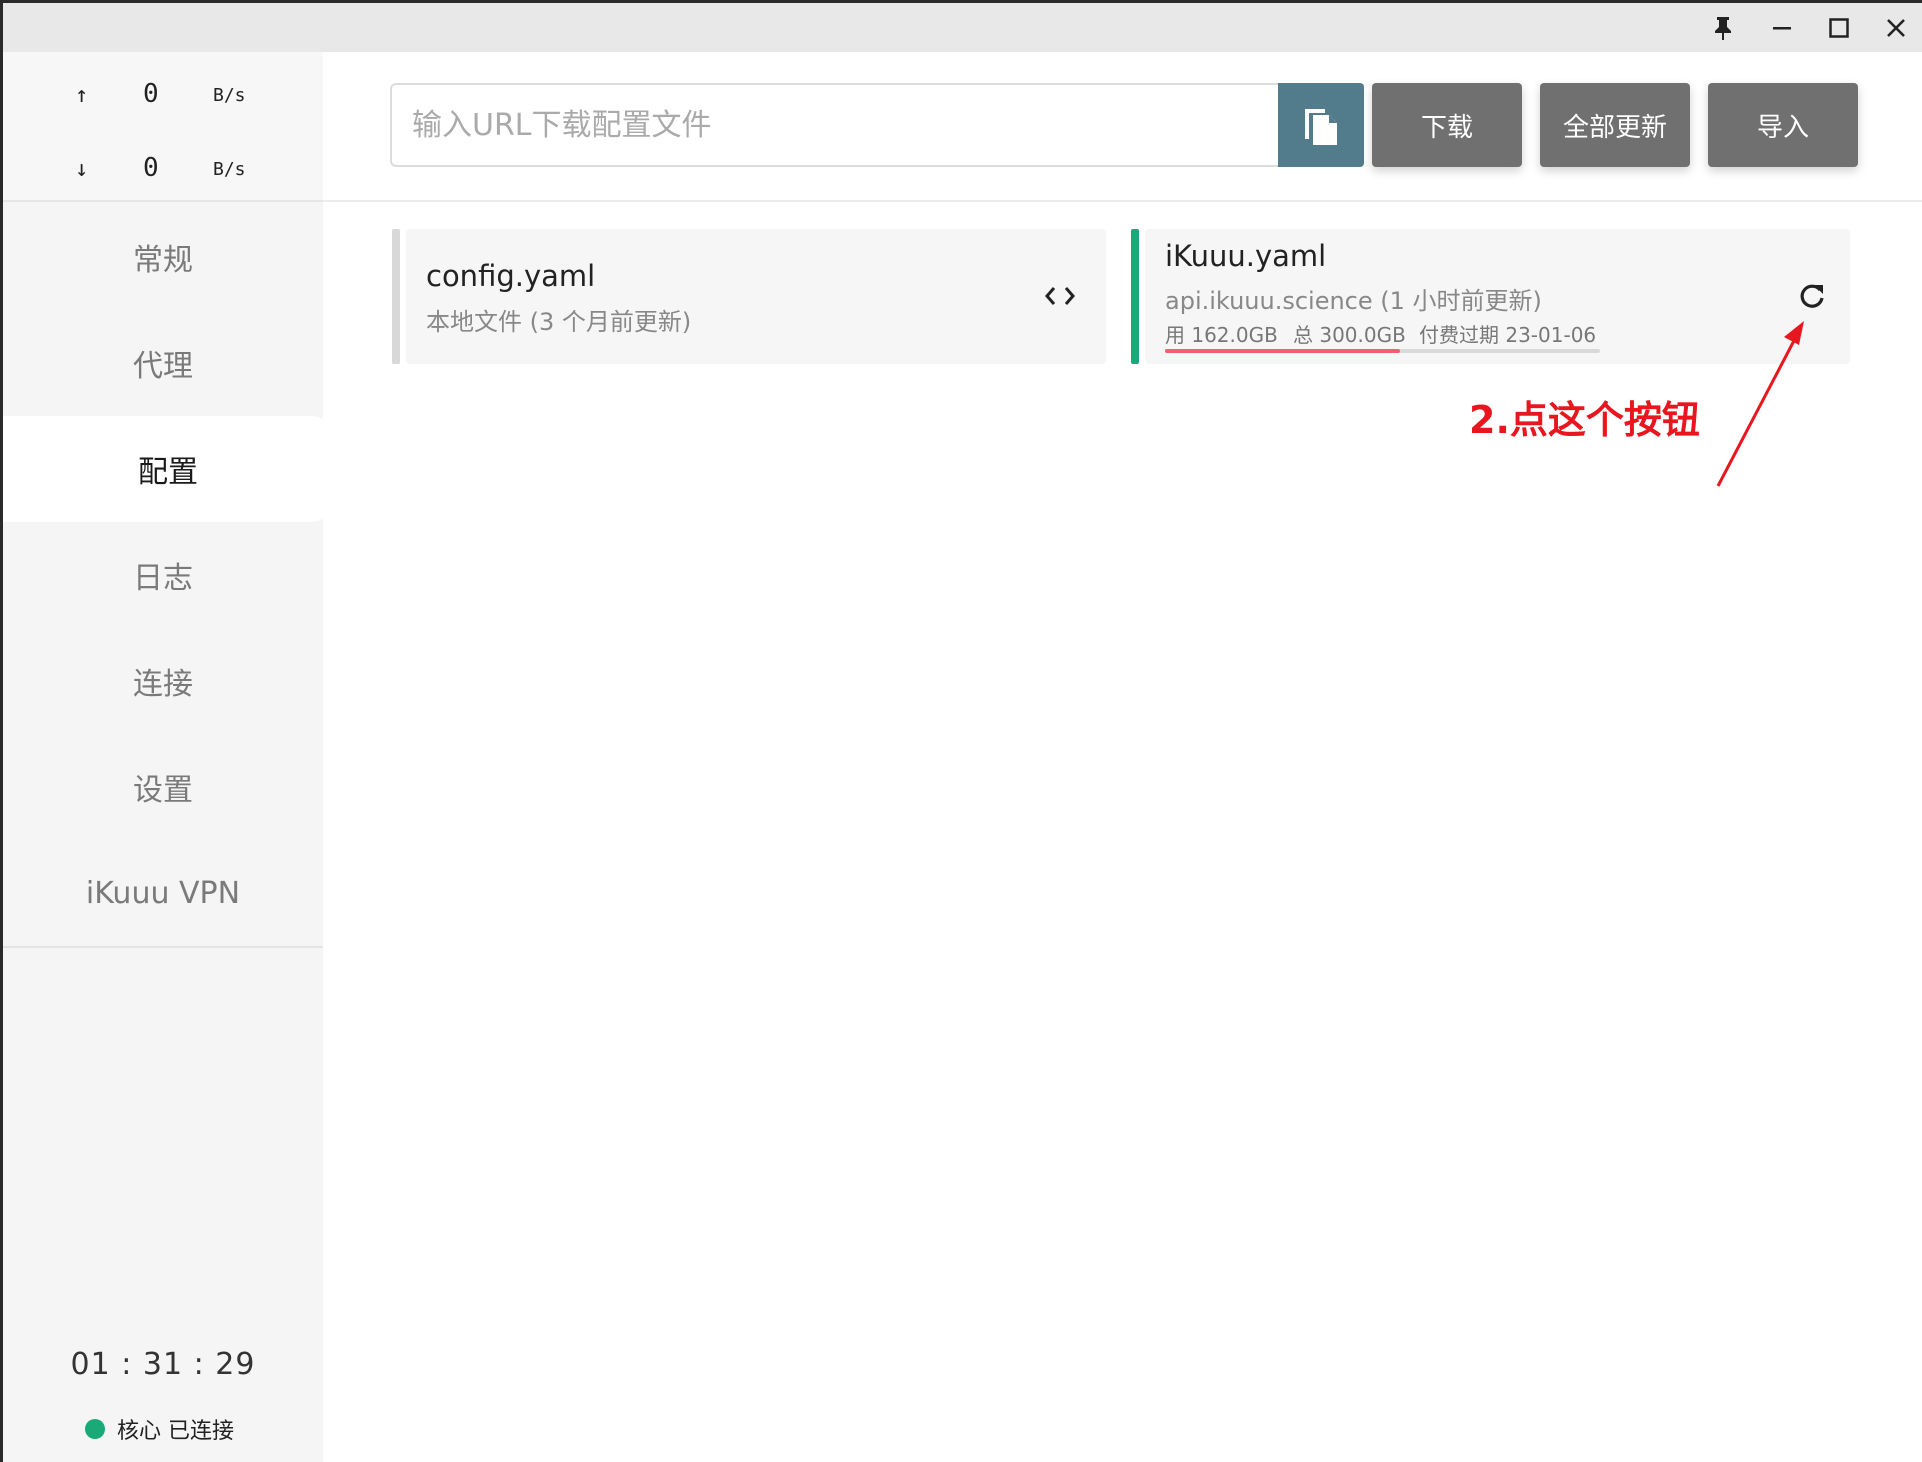  Describe the element at coordinates (1584, 420) in the screenshot. I see `annotation-text: 2.点这个按钮` at that location.